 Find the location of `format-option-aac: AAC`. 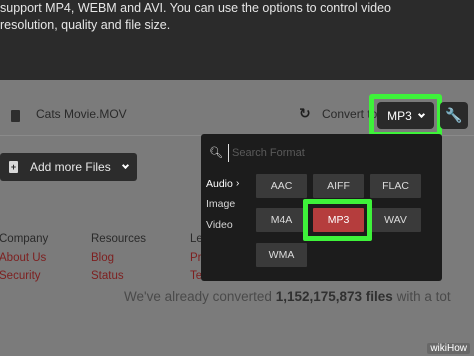

format-option-aac: AAC is located at coordinates (281, 186).